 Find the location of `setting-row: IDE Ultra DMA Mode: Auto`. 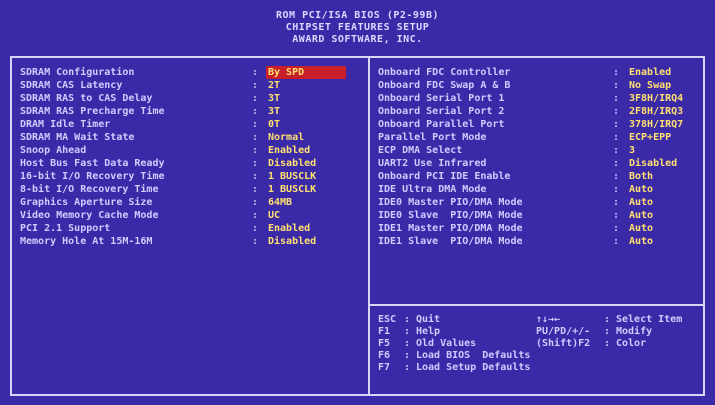

setting-row: IDE Ultra DMA Mode: Auto is located at coordinates (539, 189).